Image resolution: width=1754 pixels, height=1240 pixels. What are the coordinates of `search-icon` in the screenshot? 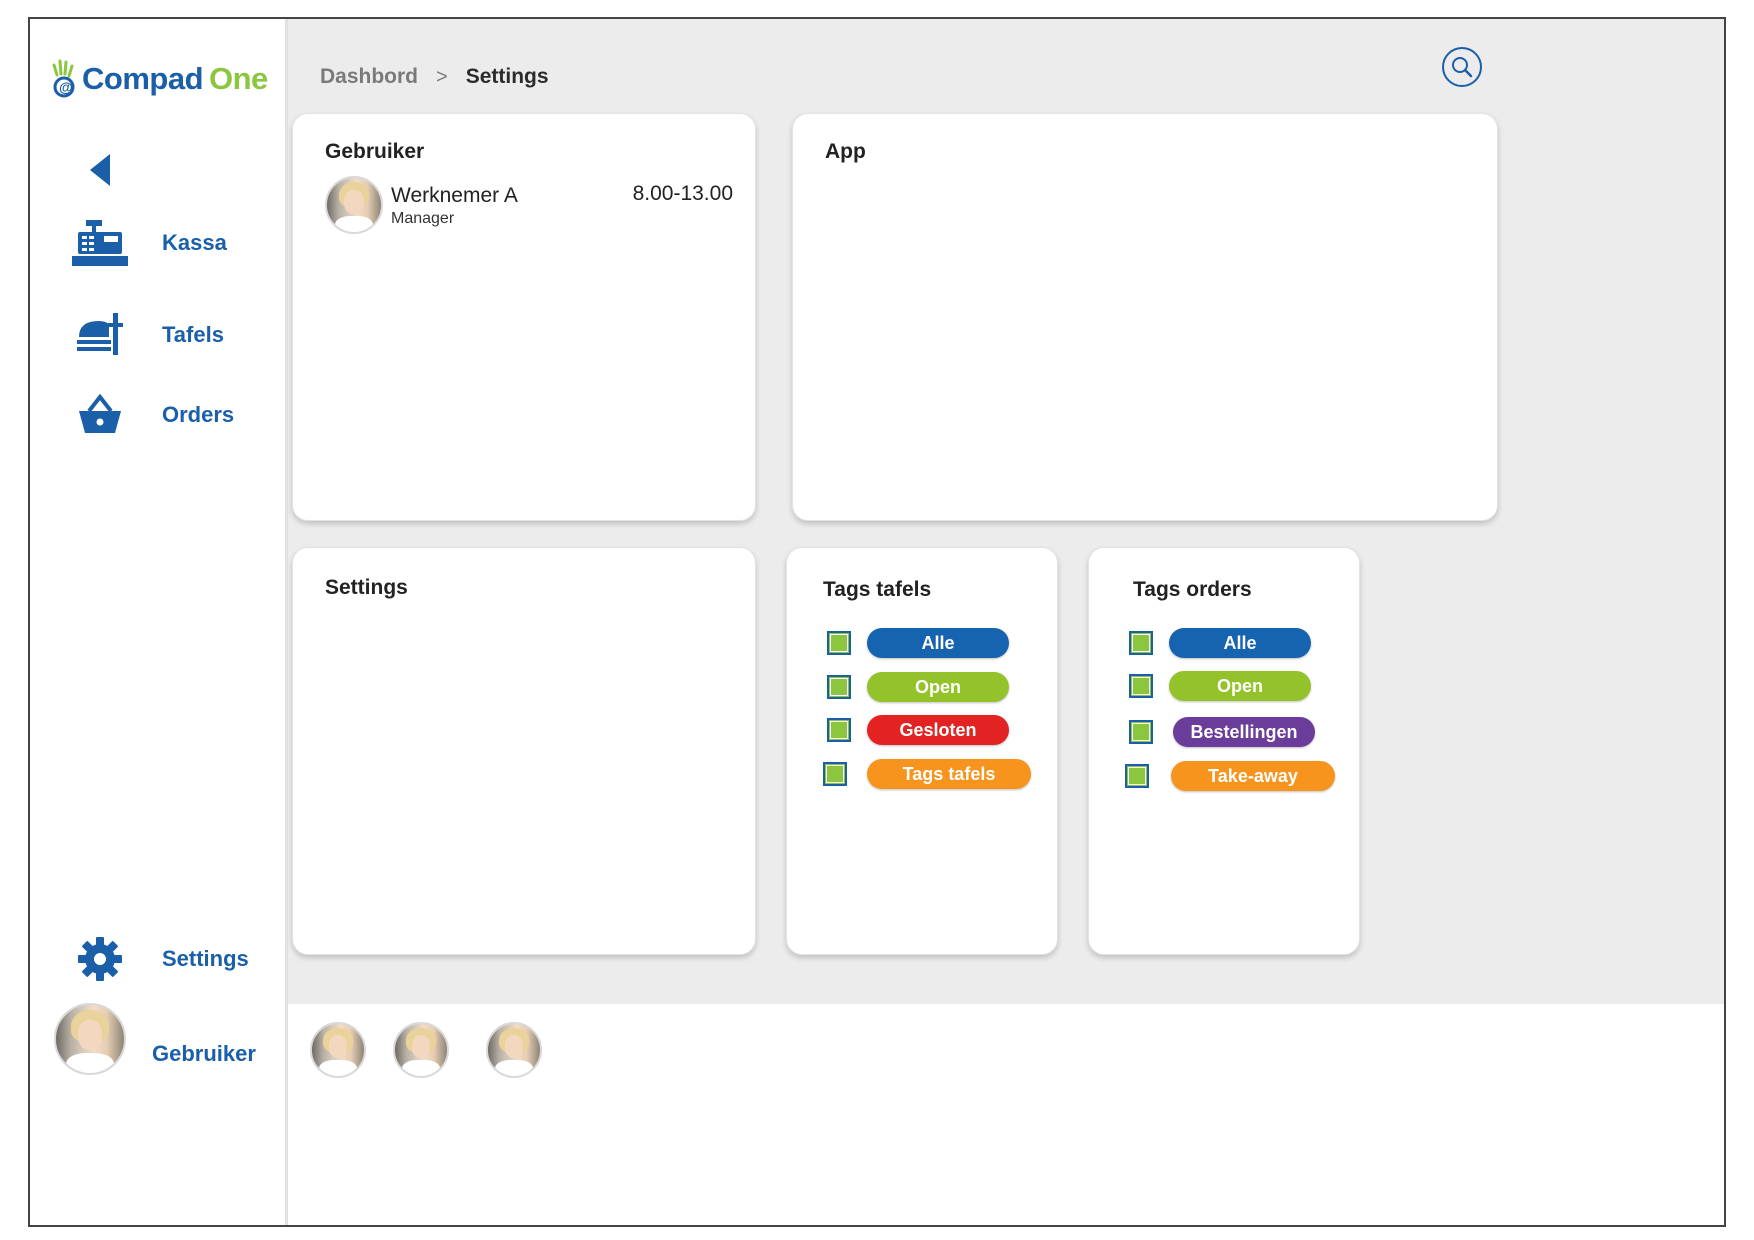 It's located at (1462, 67).